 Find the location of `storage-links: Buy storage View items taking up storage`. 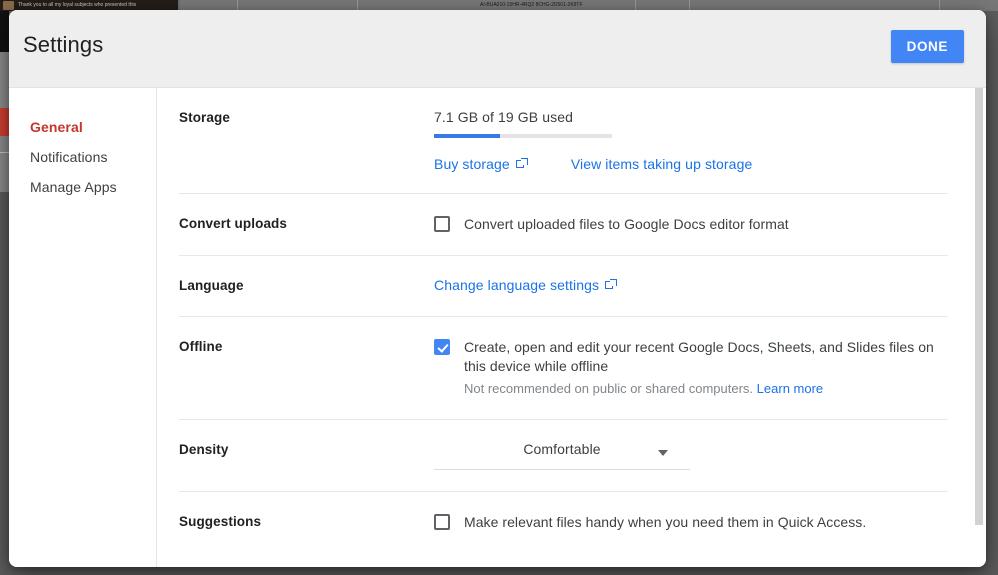

storage-links: Buy storage View items taking up storage is located at coordinates (691, 164).